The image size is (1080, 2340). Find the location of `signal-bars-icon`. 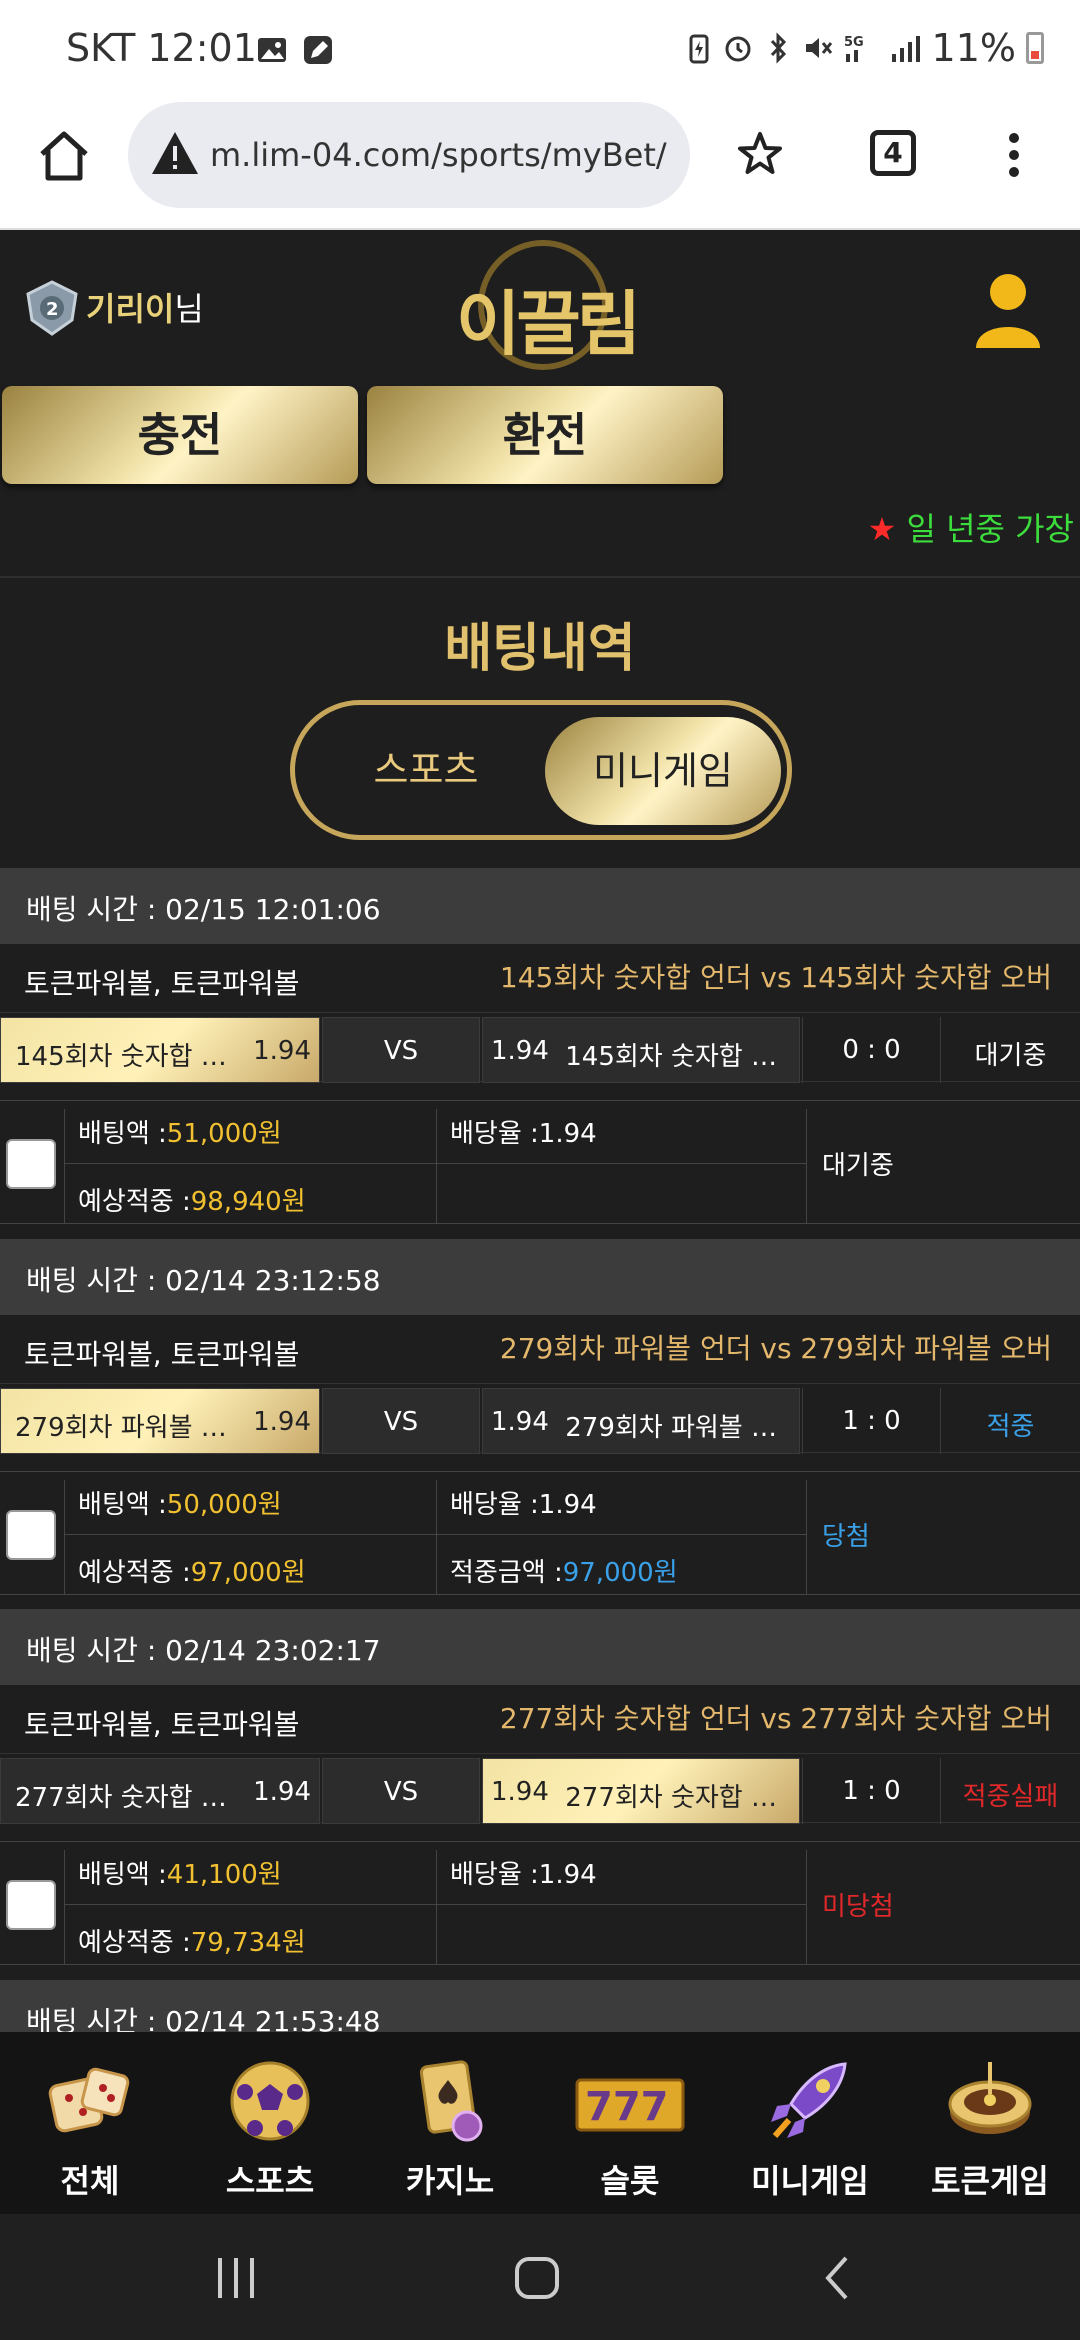

signal-bars-icon is located at coordinates (905, 49).